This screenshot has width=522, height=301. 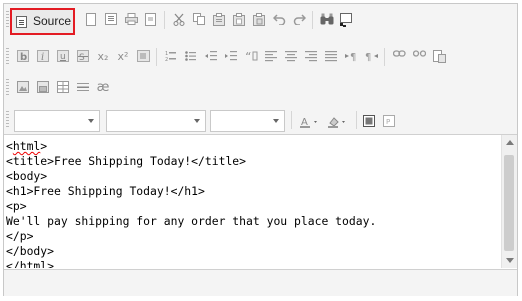 I want to click on paste-text-icon, so click(x=239, y=19).